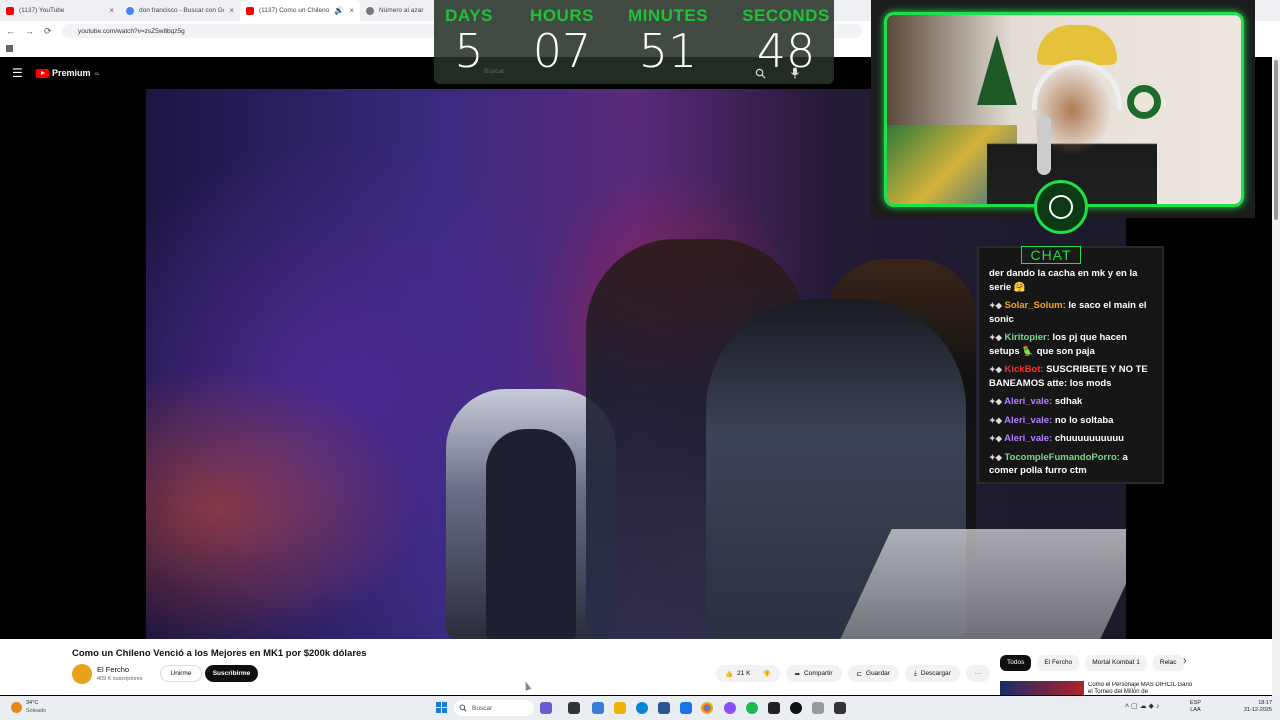  What do you see at coordinates (1077, 45) in the screenshot?
I see `streamer-hat` at bounding box center [1077, 45].